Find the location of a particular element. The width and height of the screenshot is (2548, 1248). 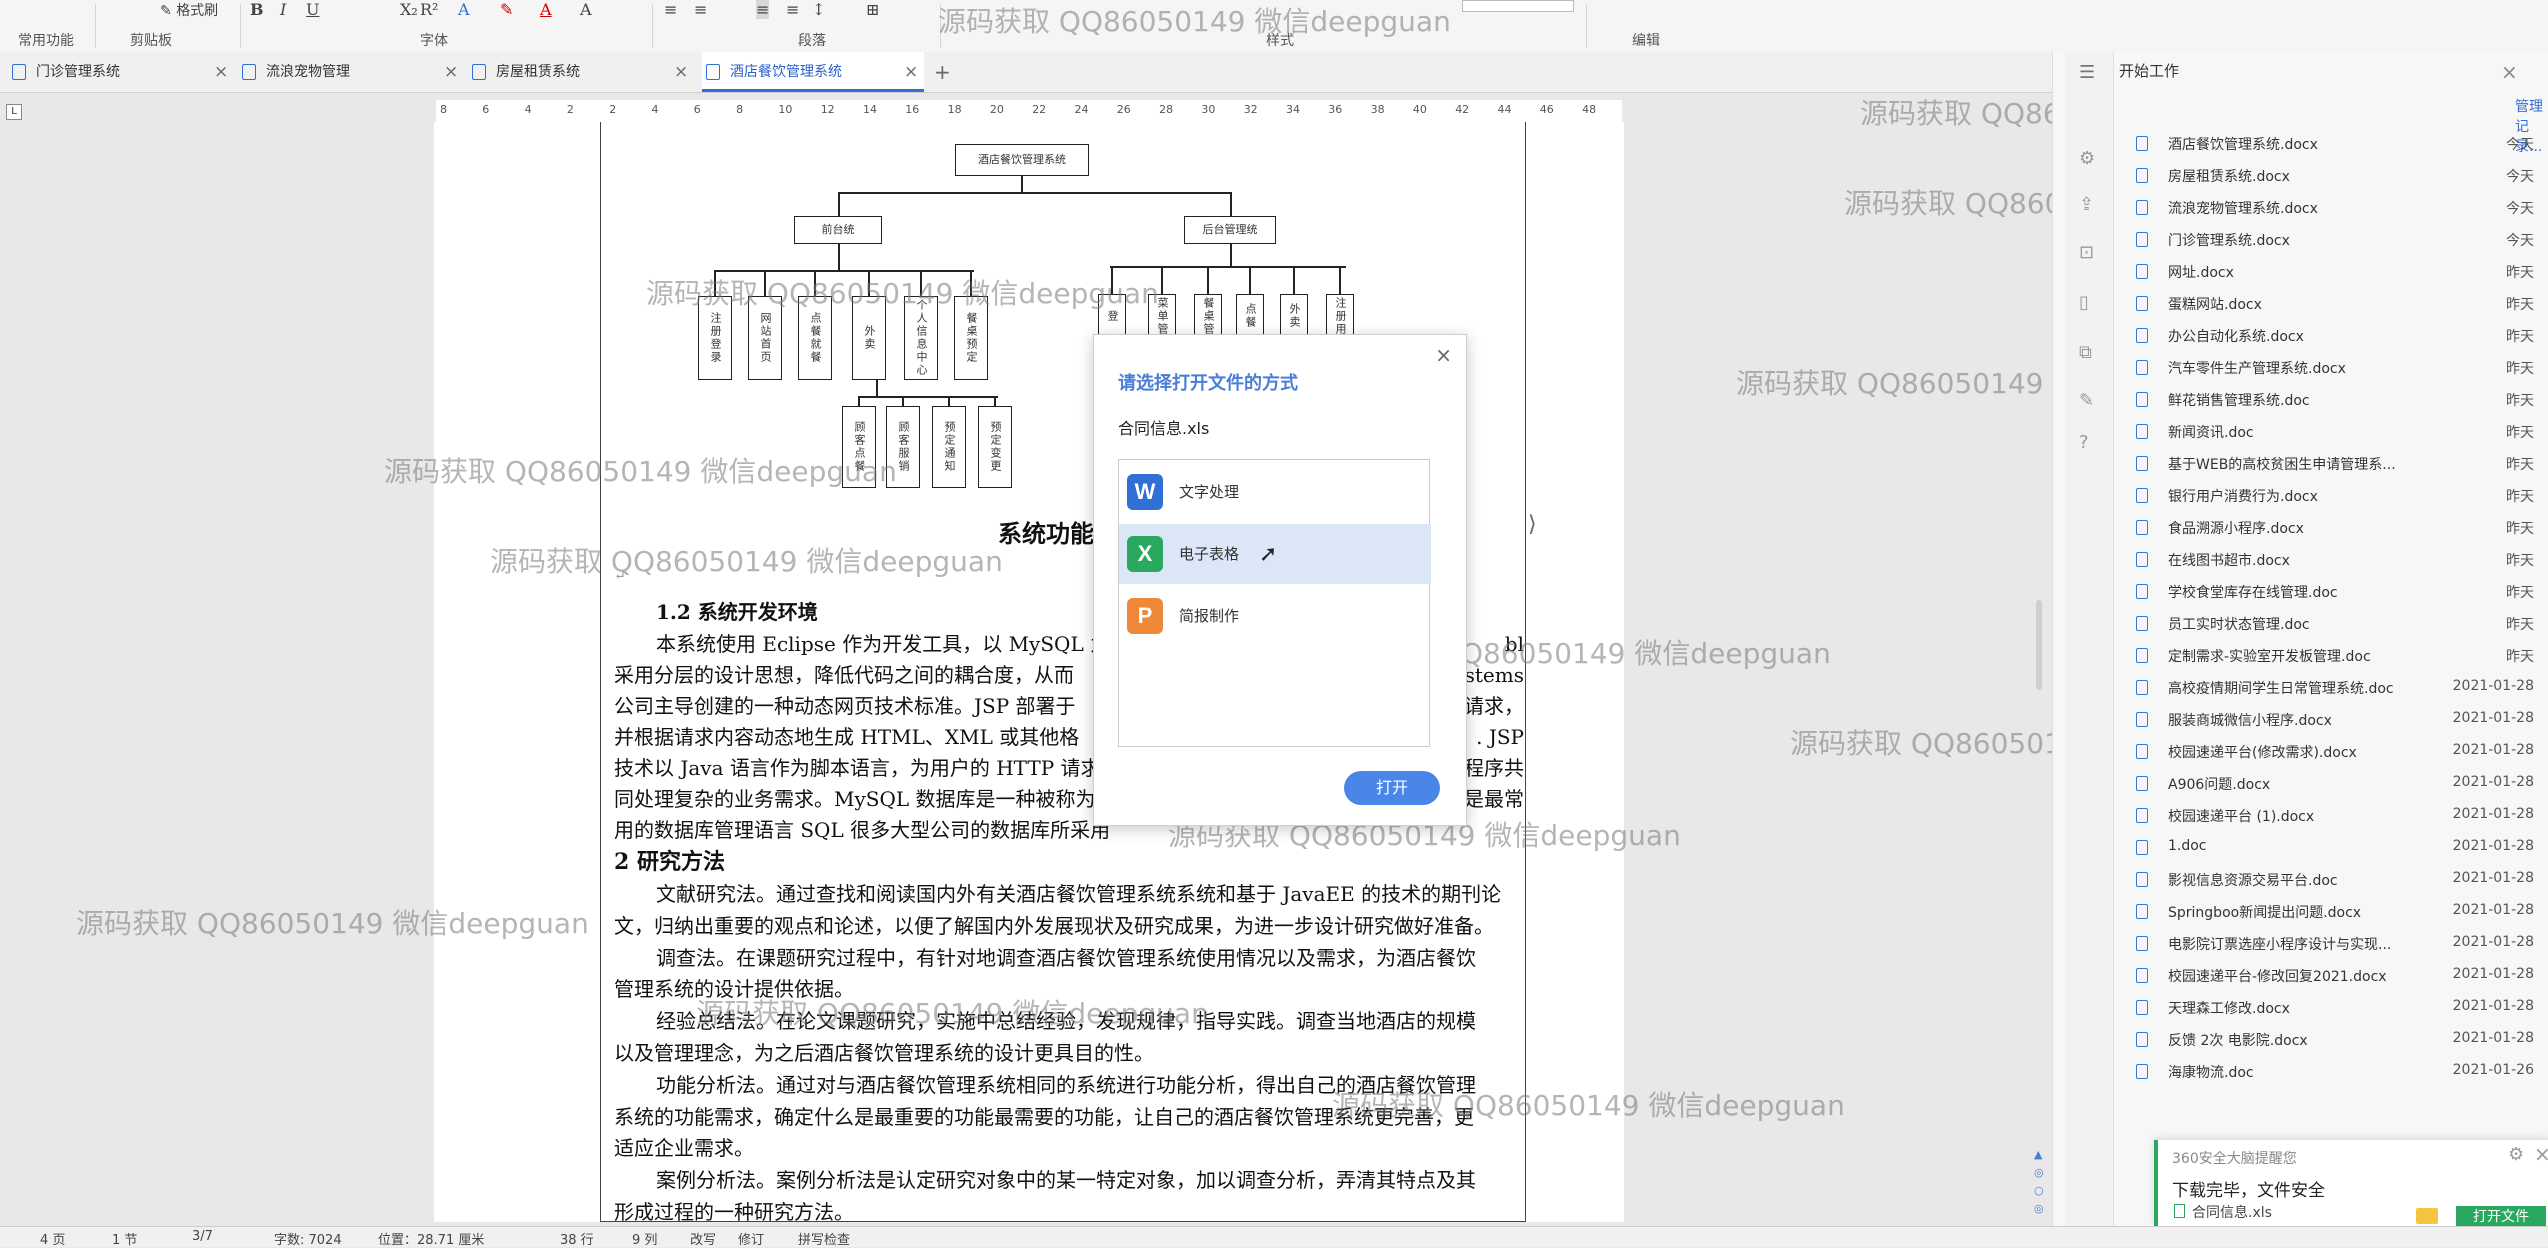

recent-file-row: A906问题.docx 2021-01-28 is located at coordinates (2342, 784).